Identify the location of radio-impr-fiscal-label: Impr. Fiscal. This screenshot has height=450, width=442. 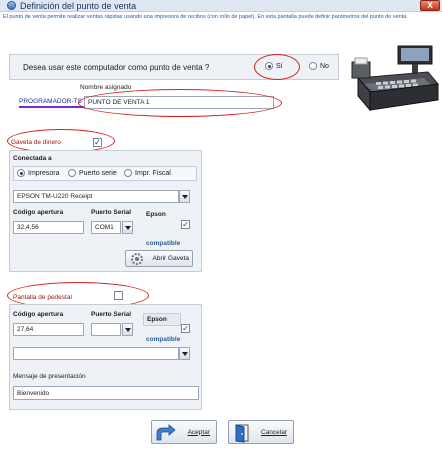
(153, 173).